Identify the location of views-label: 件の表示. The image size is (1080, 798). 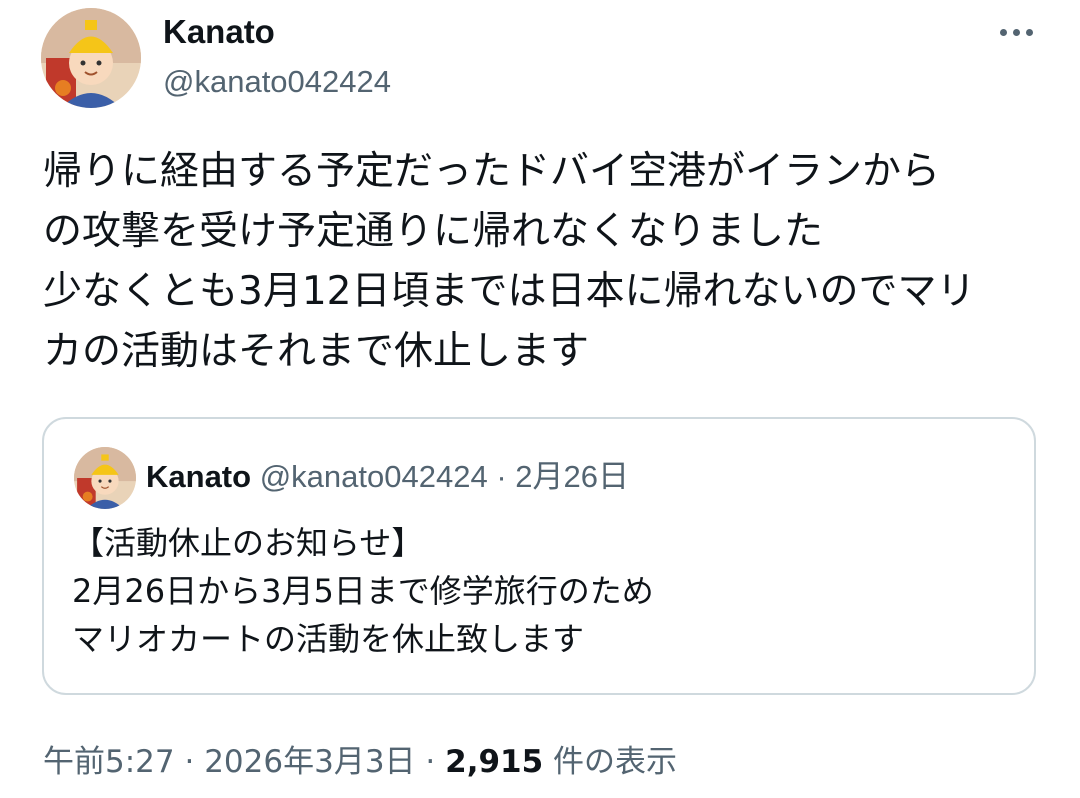
(615, 762).